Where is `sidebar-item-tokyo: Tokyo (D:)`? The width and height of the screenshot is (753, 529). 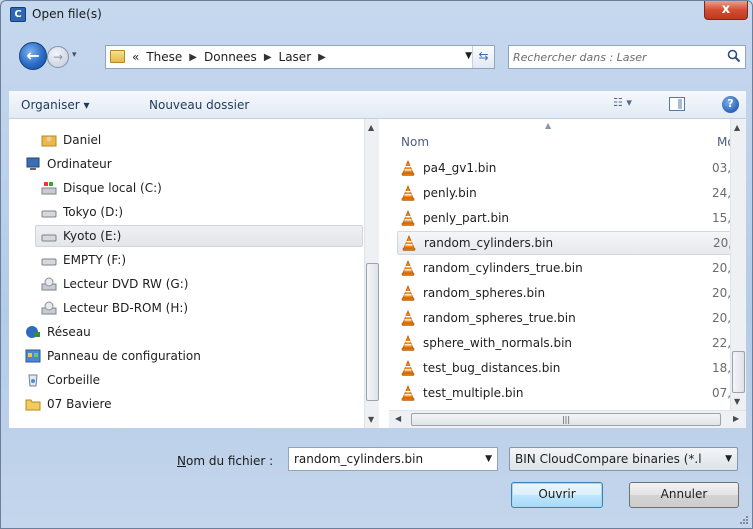
sidebar-item-tokyo: Tokyo (D:) is located at coordinates (82, 212).